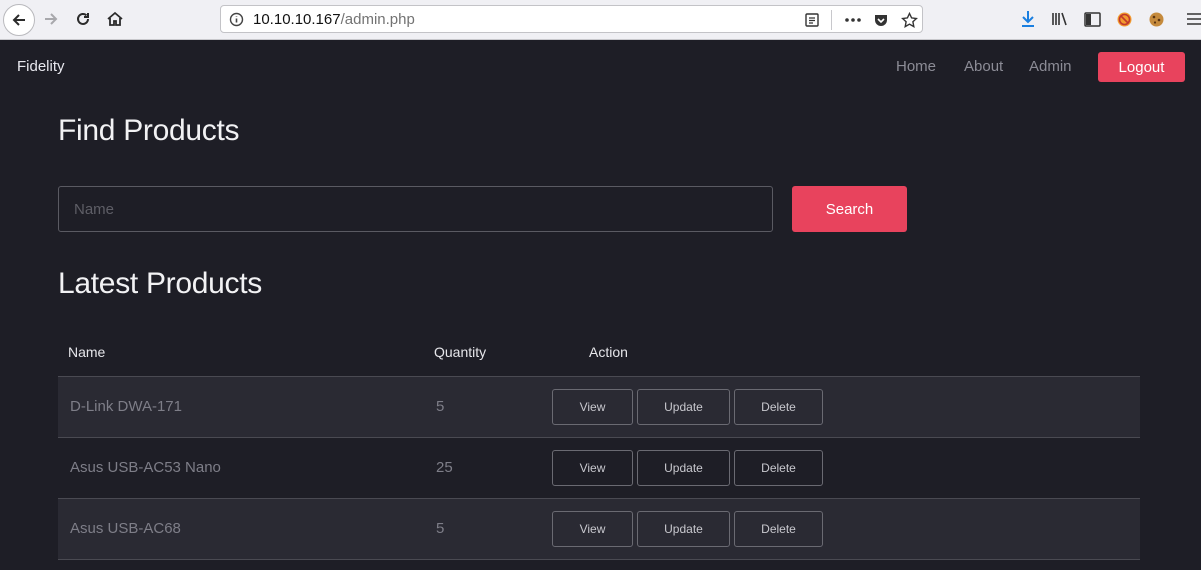  Describe the element at coordinates (125, 528) in the screenshot. I see `product-name: Asus USB-AC68` at that location.